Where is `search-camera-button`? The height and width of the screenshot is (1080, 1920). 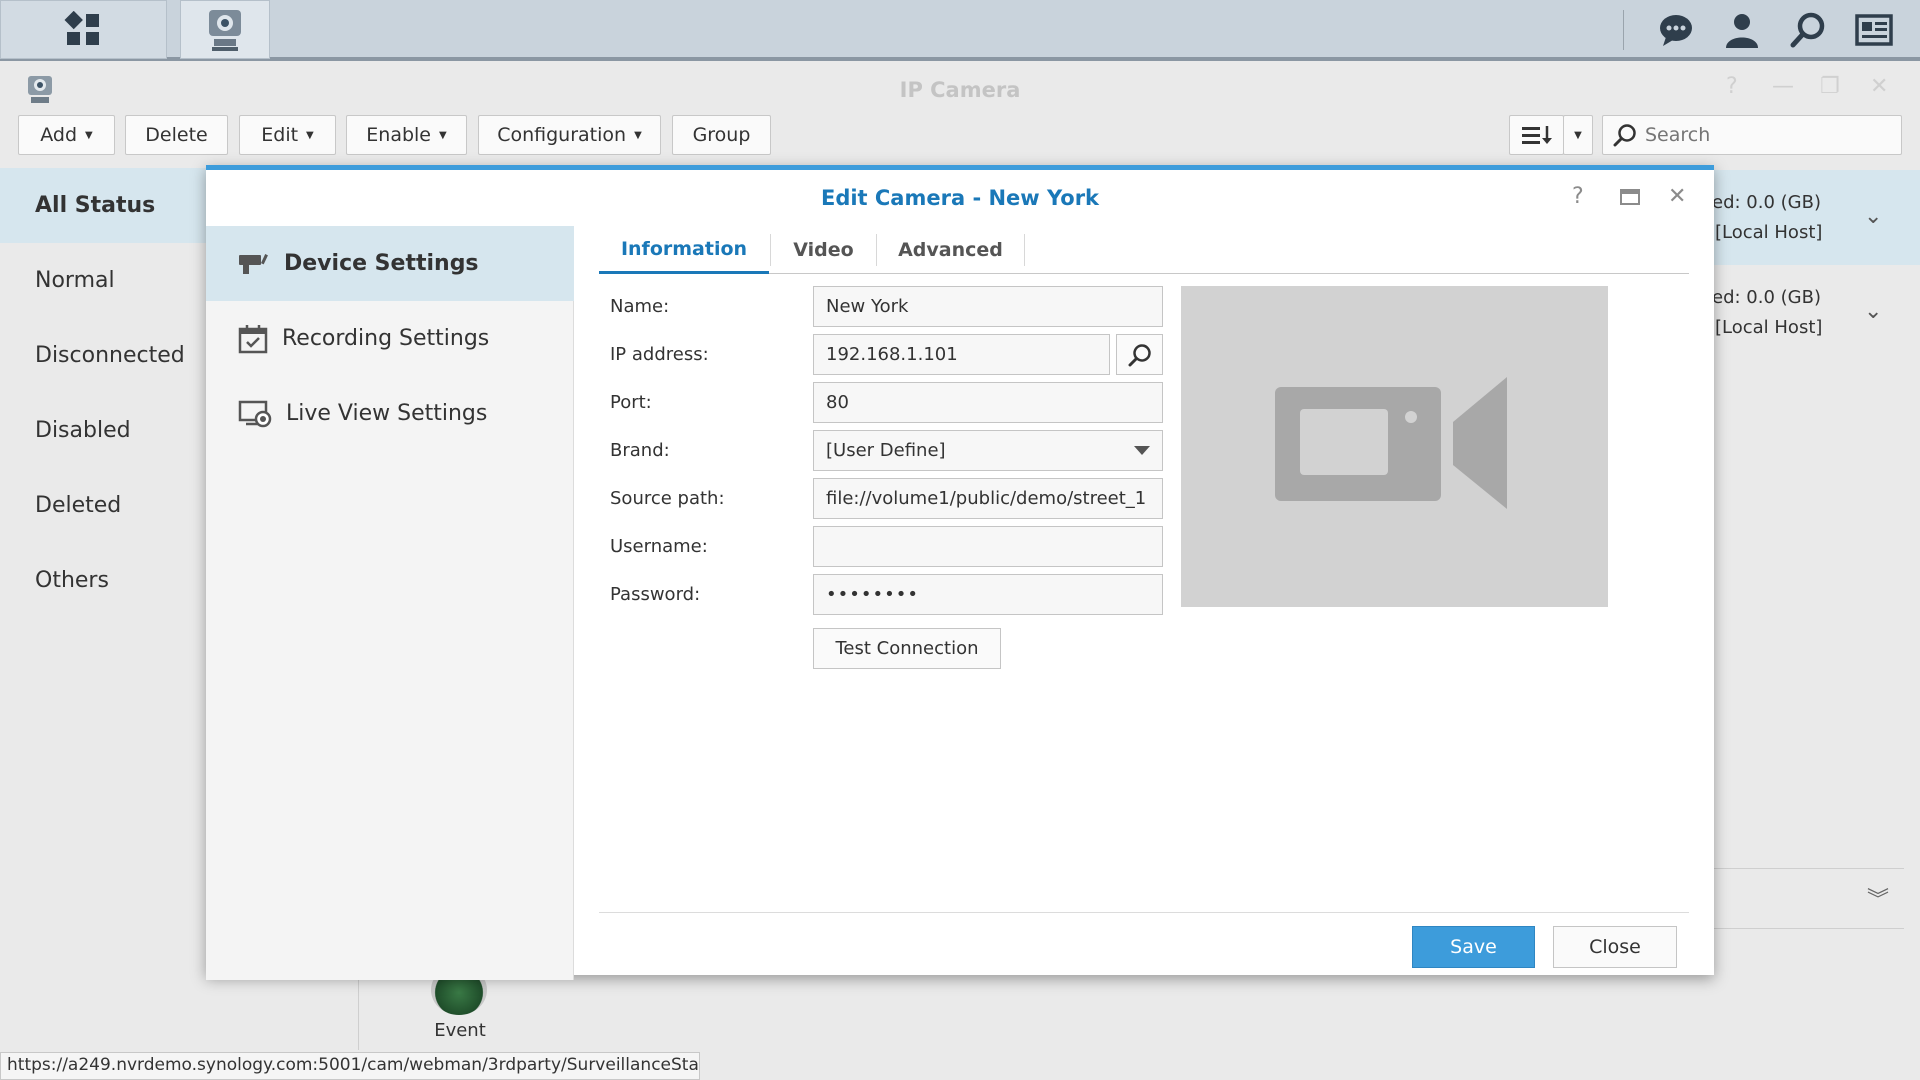 search-camera-button is located at coordinates (1139, 354).